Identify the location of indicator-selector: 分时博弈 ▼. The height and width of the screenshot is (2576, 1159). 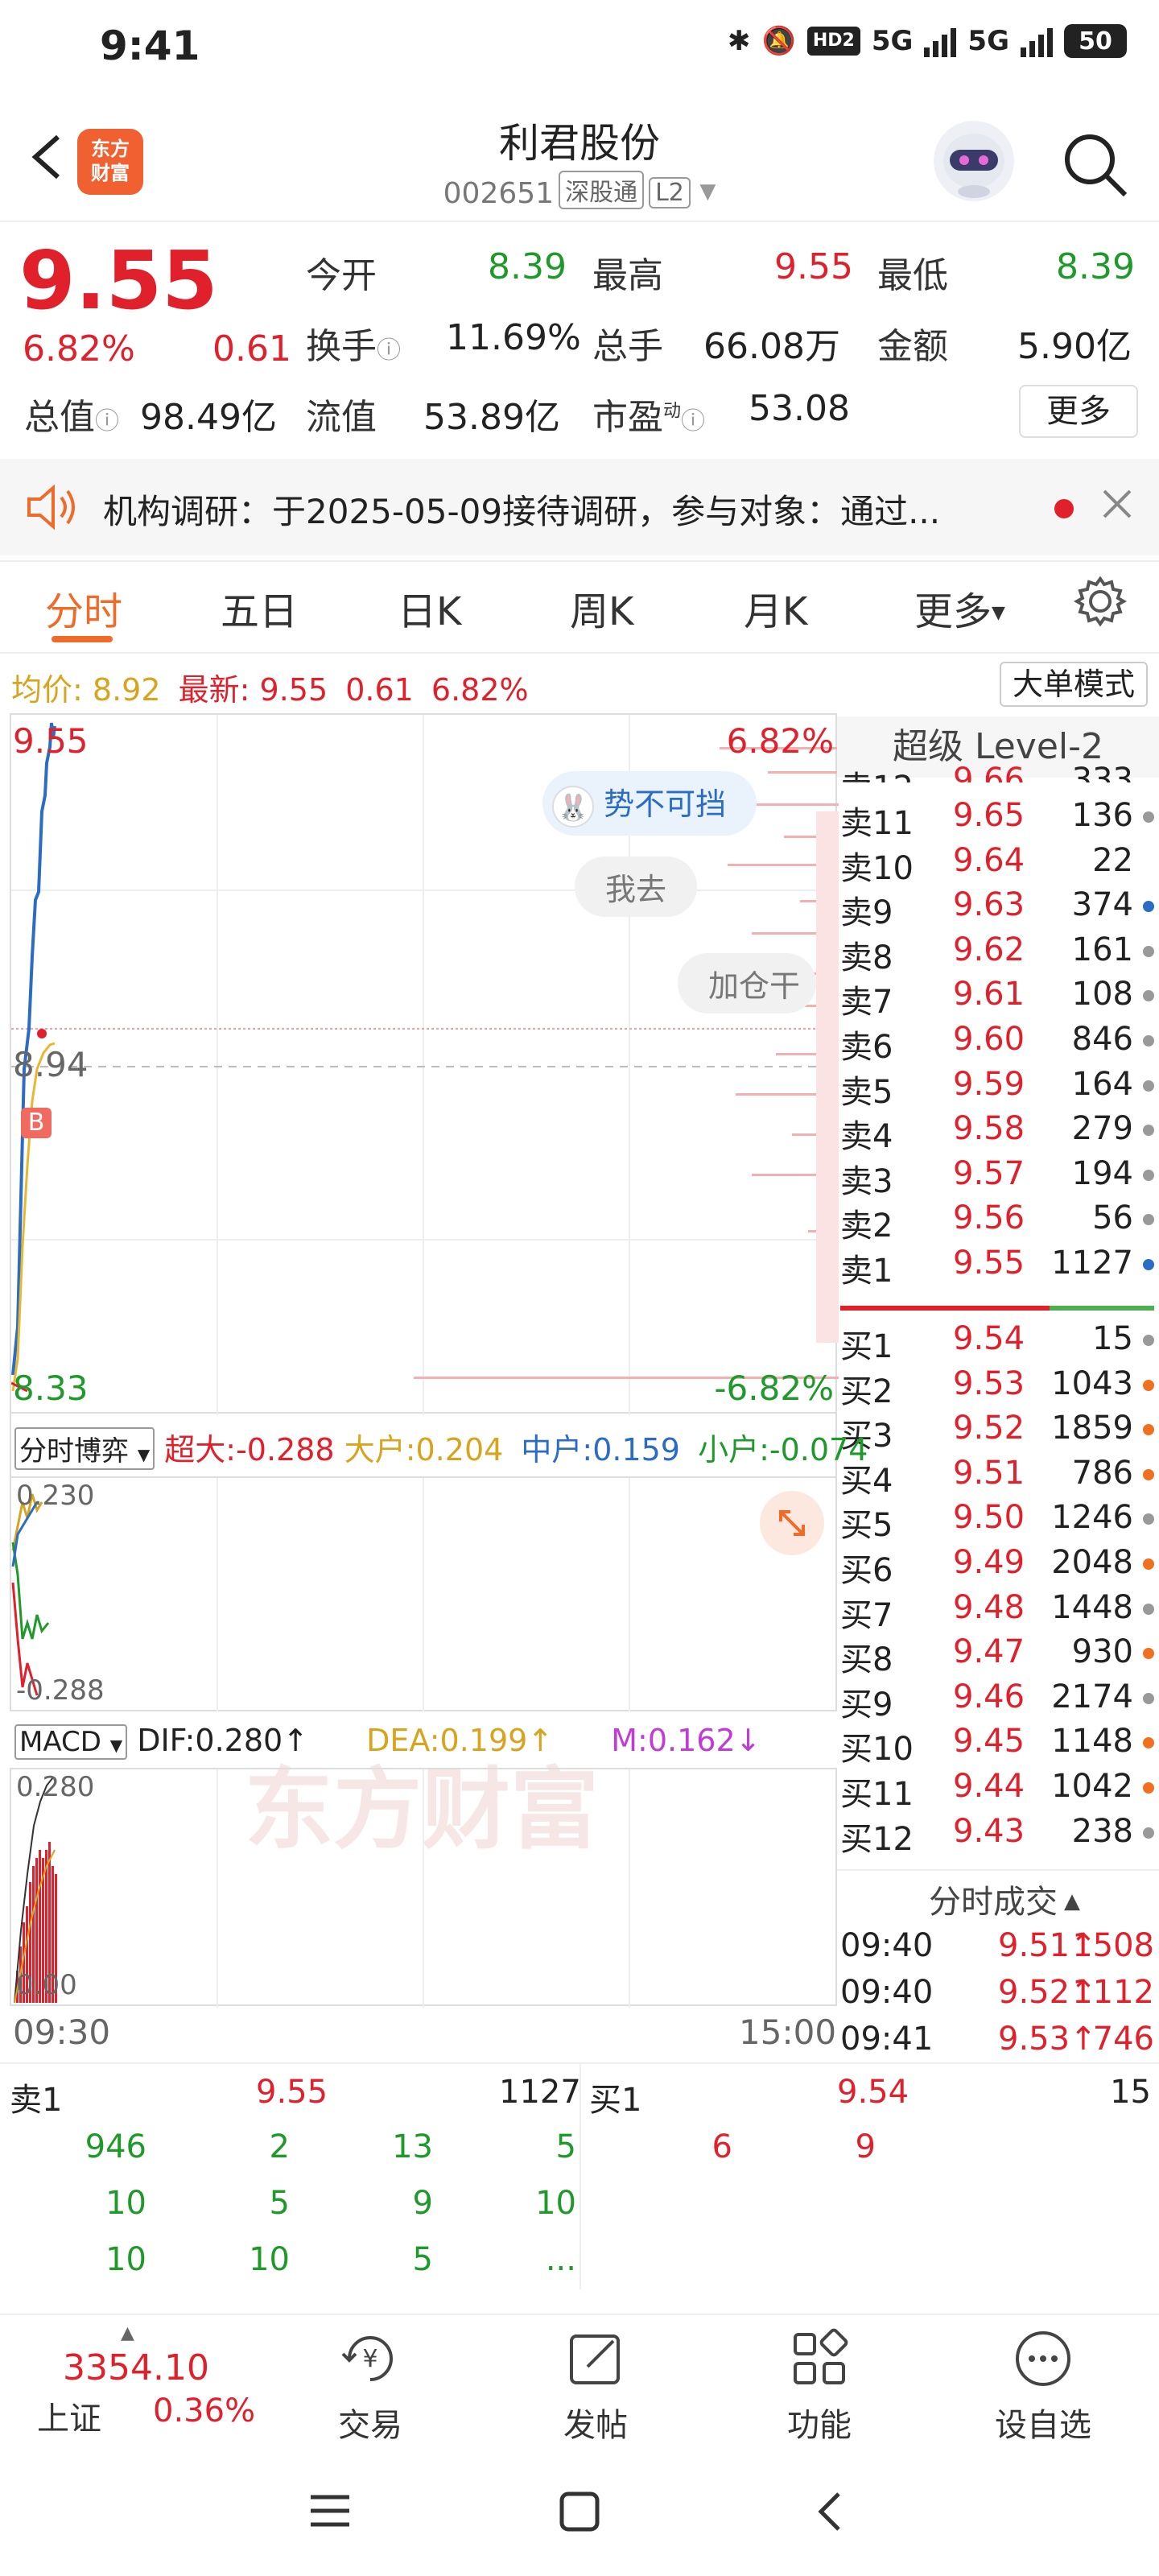
(84, 1448).